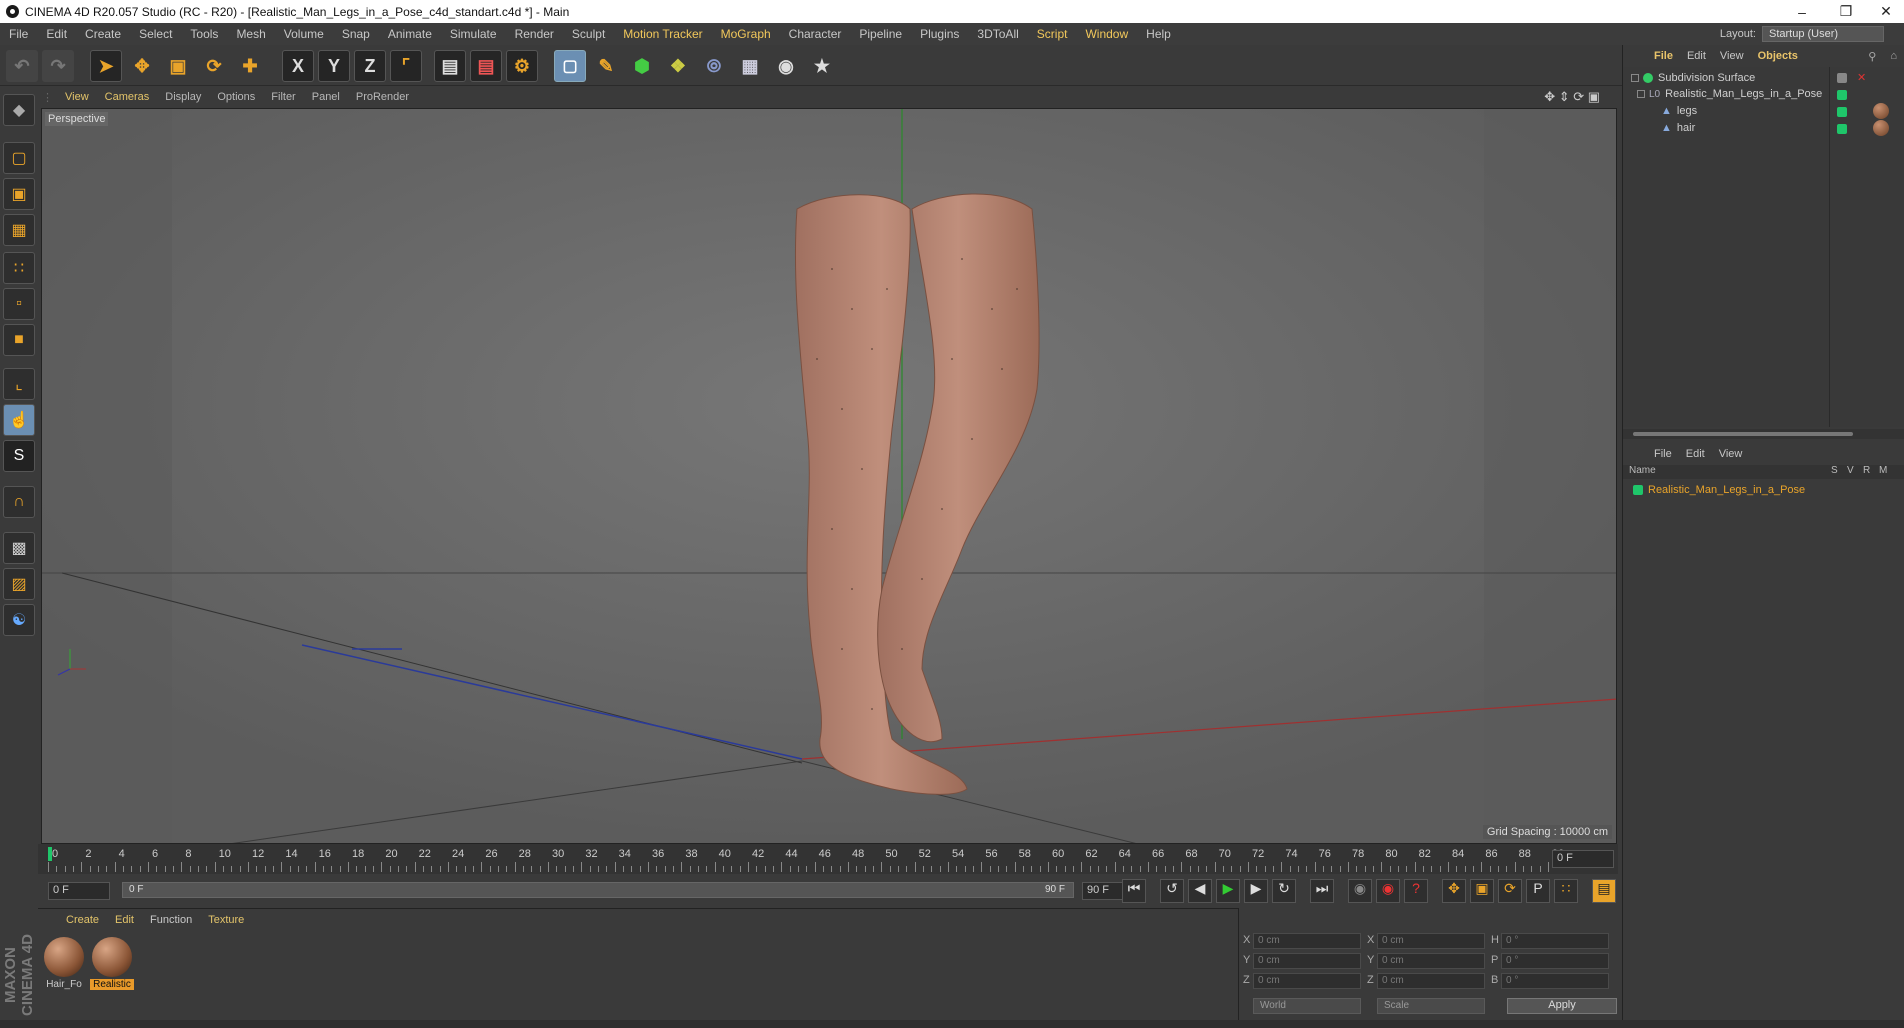  Describe the element at coordinates (19, 384) in the screenshot. I see `axis-mode-icon: ⌞` at that location.